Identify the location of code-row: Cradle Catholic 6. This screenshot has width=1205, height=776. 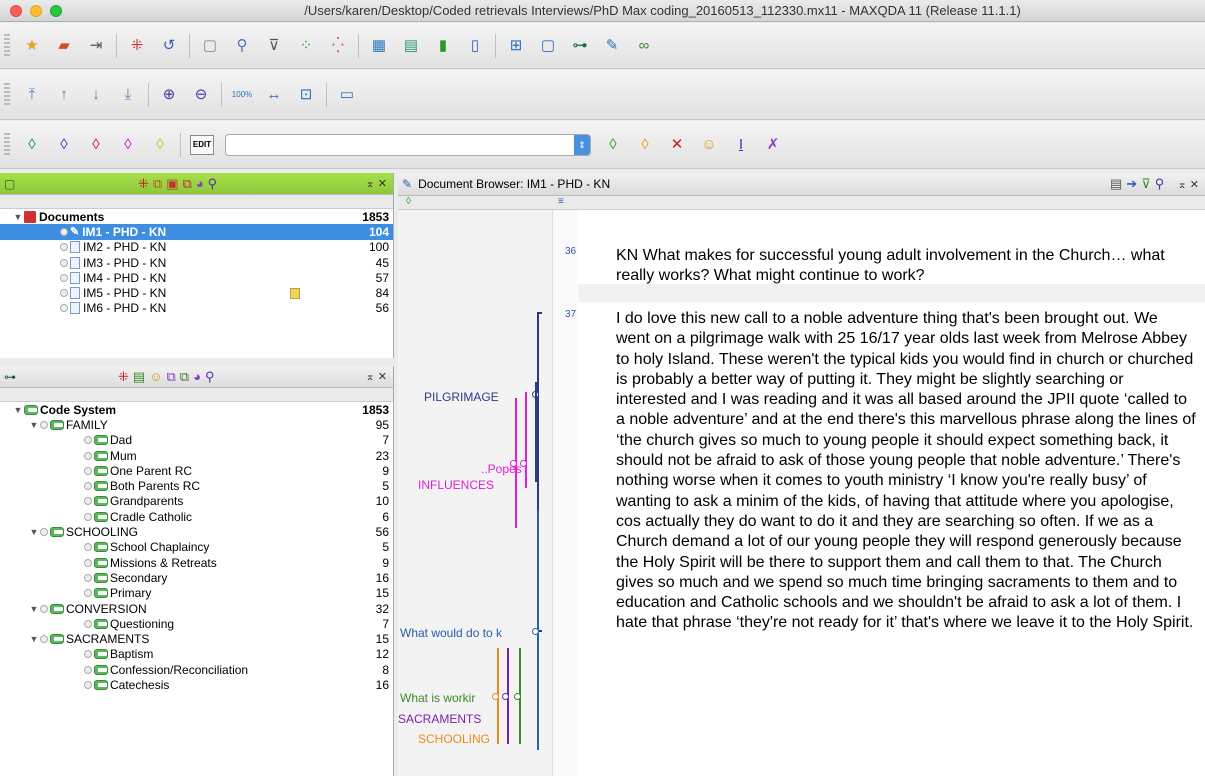
(196, 516).